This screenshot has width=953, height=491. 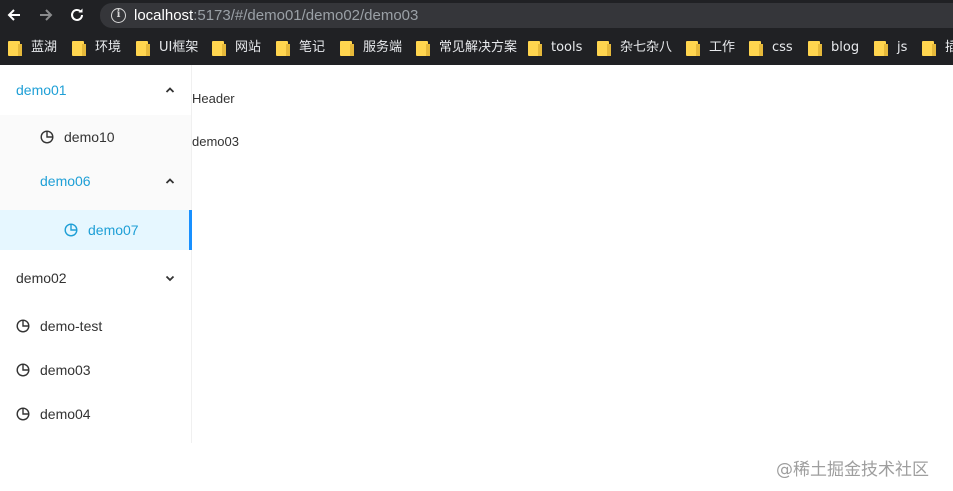 What do you see at coordinates (771, 48) in the screenshot?
I see `bookmark-folder: css` at bounding box center [771, 48].